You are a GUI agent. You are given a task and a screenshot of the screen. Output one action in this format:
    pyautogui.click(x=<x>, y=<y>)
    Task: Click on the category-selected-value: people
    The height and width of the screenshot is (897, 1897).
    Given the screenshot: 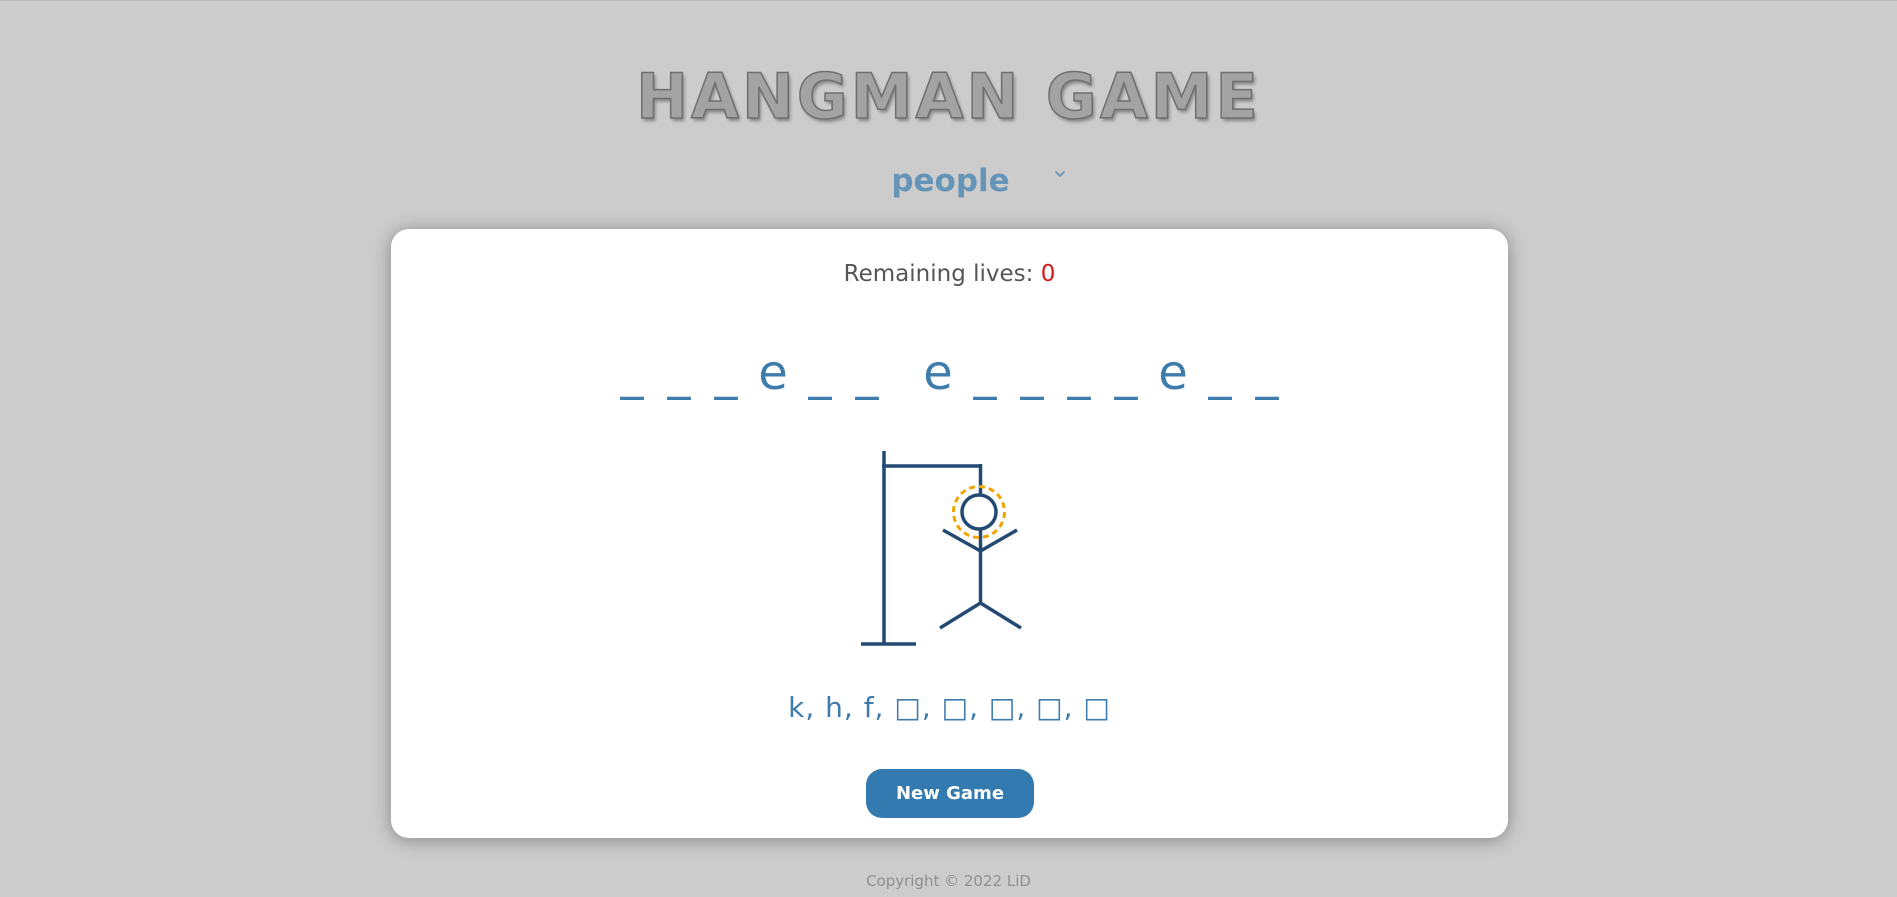 What is the action you would take?
    pyautogui.click(x=950, y=181)
    